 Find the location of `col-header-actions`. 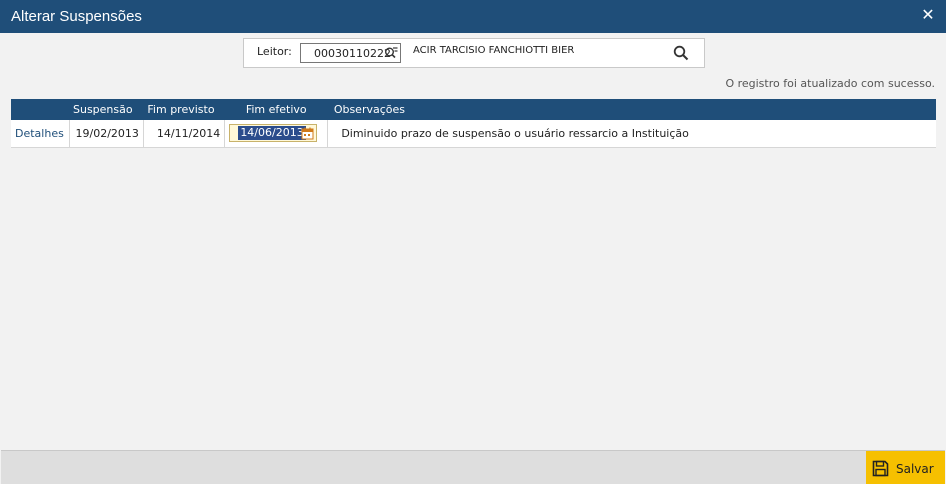

col-header-actions is located at coordinates (40, 109).